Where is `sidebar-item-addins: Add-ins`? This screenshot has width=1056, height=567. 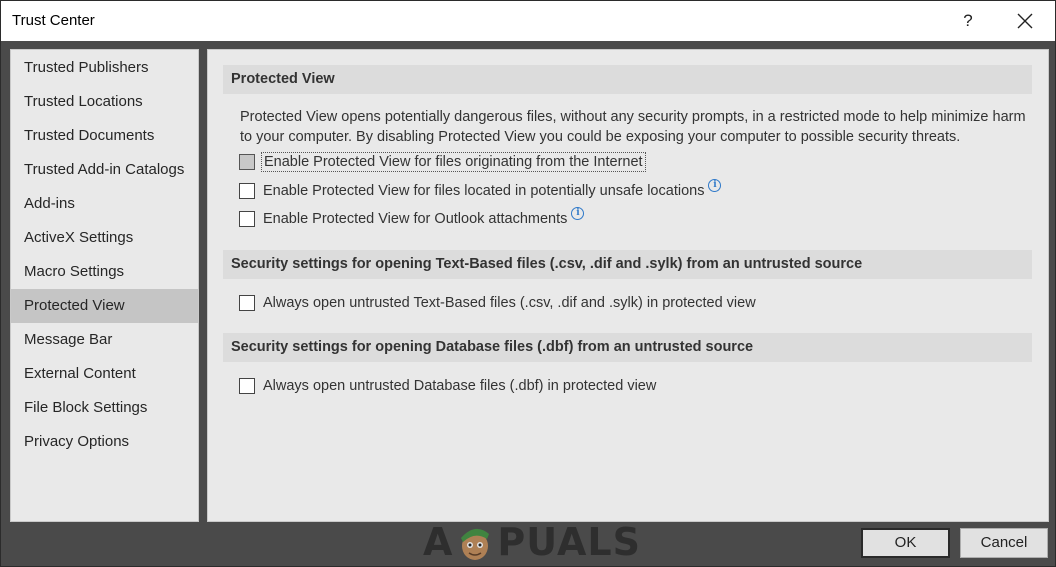 sidebar-item-addins: Add-ins is located at coordinates (104, 204).